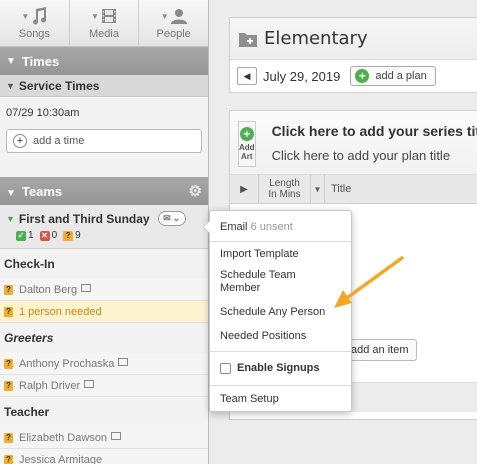 This screenshot has width=477, height=464. Describe the element at coordinates (104, 141) in the screenshot. I see `add-time-button: + add a time` at that location.